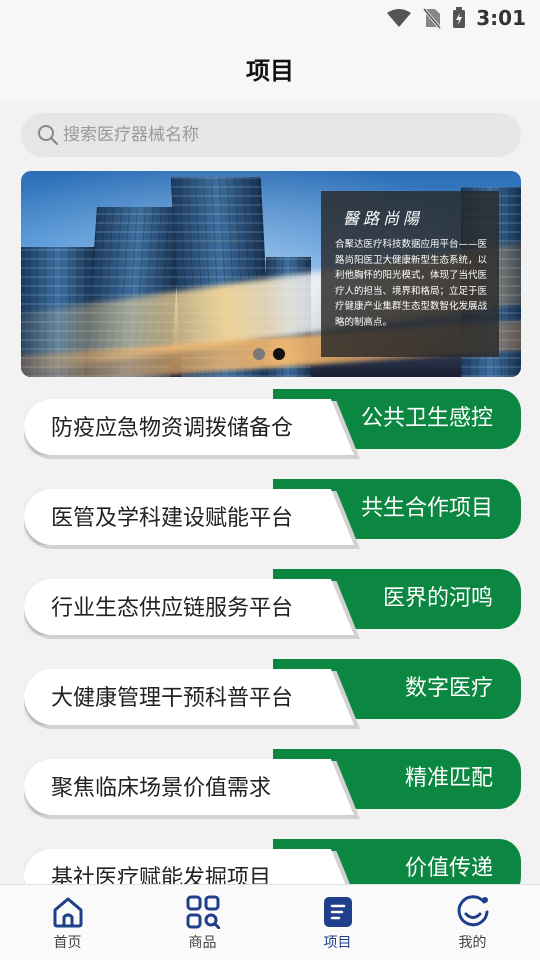 The image size is (540, 960). What do you see at coordinates (337, 943) in the screenshot?
I see `nav-label: 项目` at bounding box center [337, 943].